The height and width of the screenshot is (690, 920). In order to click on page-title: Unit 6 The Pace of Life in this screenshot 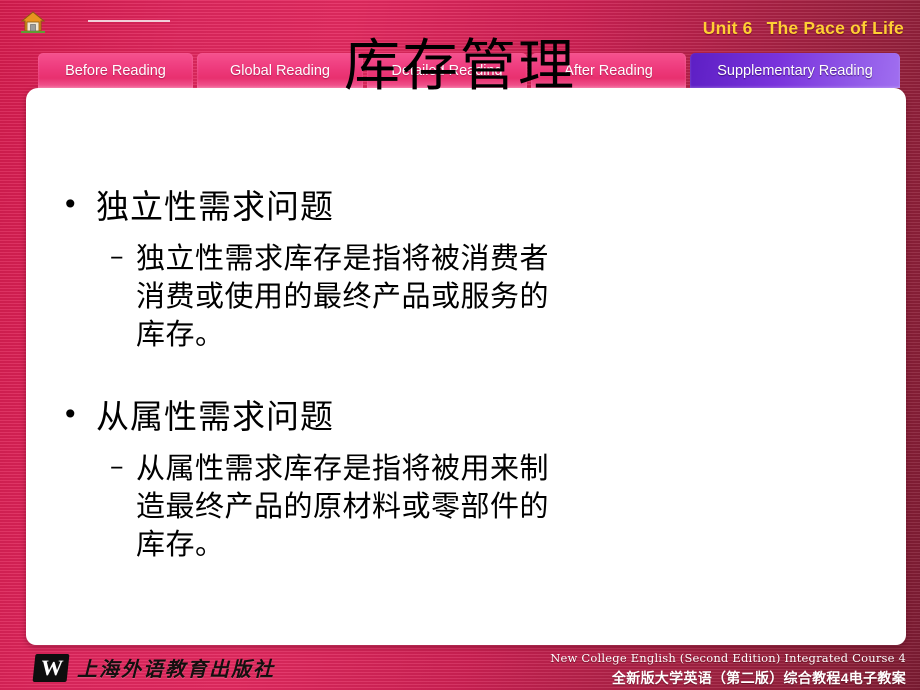, I will do `click(803, 28)`.